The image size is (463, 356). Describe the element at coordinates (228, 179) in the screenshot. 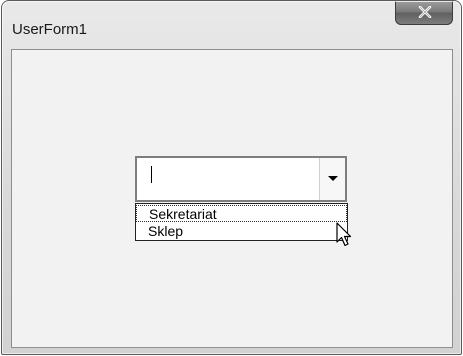

I see `combobox-input` at that location.